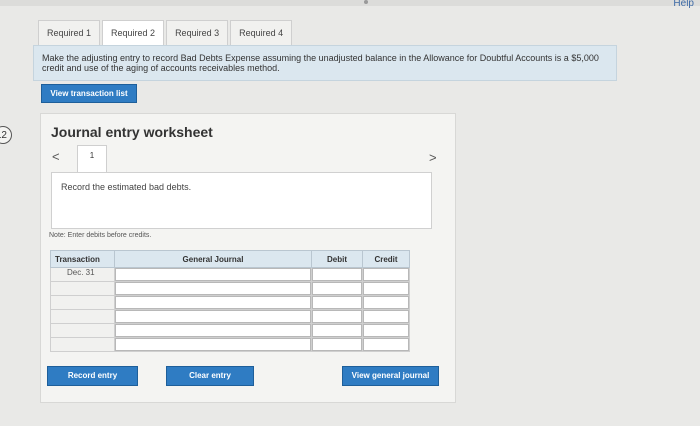 The image size is (700, 426). What do you see at coordinates (337, 259) in the screenshot?
I see `column-header-debit: Debit` at bounding box center [337, 259].